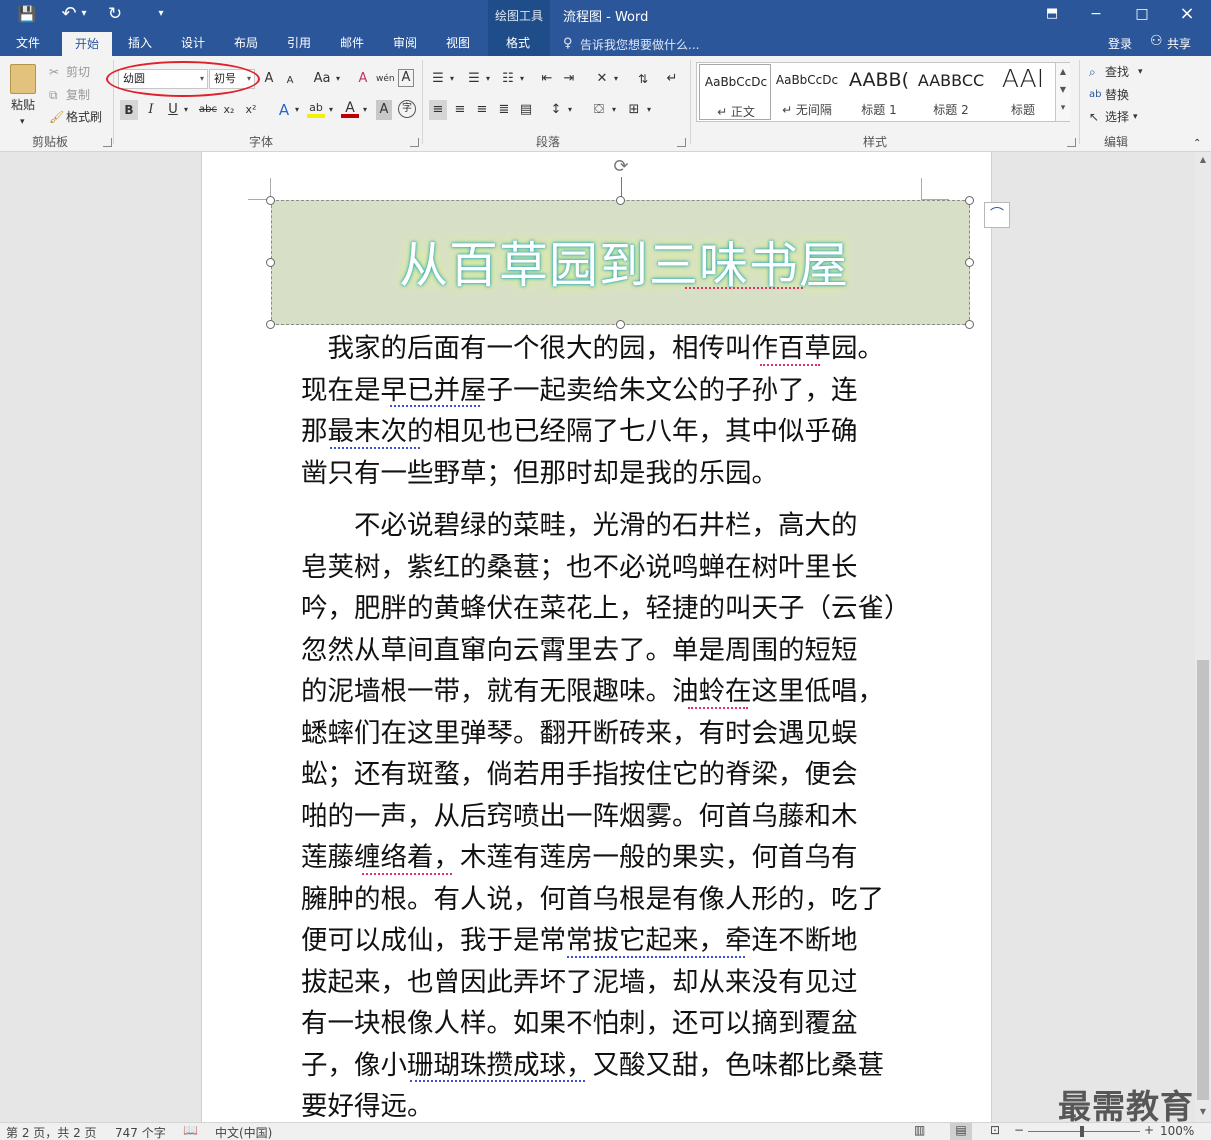 The image size is (1211, 1140). I want to click on tab-design: 设计, so click(193, 43).